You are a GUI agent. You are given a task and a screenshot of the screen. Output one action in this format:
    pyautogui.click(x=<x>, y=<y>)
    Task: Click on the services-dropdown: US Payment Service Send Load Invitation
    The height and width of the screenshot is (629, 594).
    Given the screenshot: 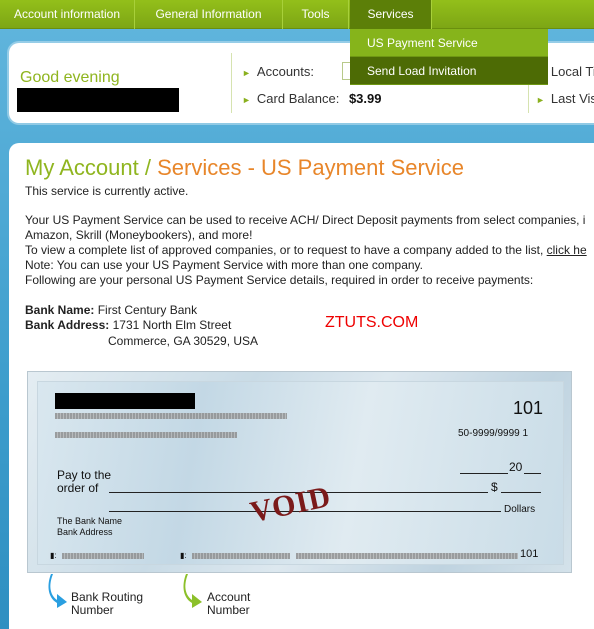 What is the action you would take?
    pyautogui.click(x=449, y=57)
    